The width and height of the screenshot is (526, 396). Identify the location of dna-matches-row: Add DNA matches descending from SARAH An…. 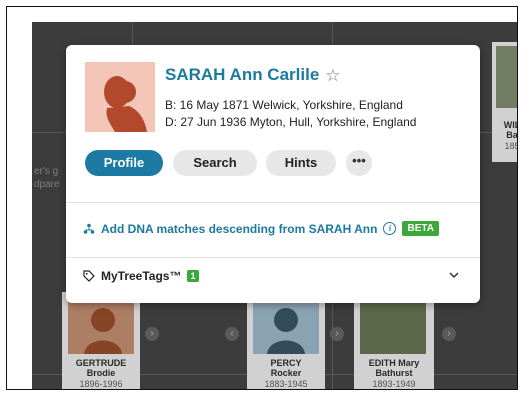
(261, 228).